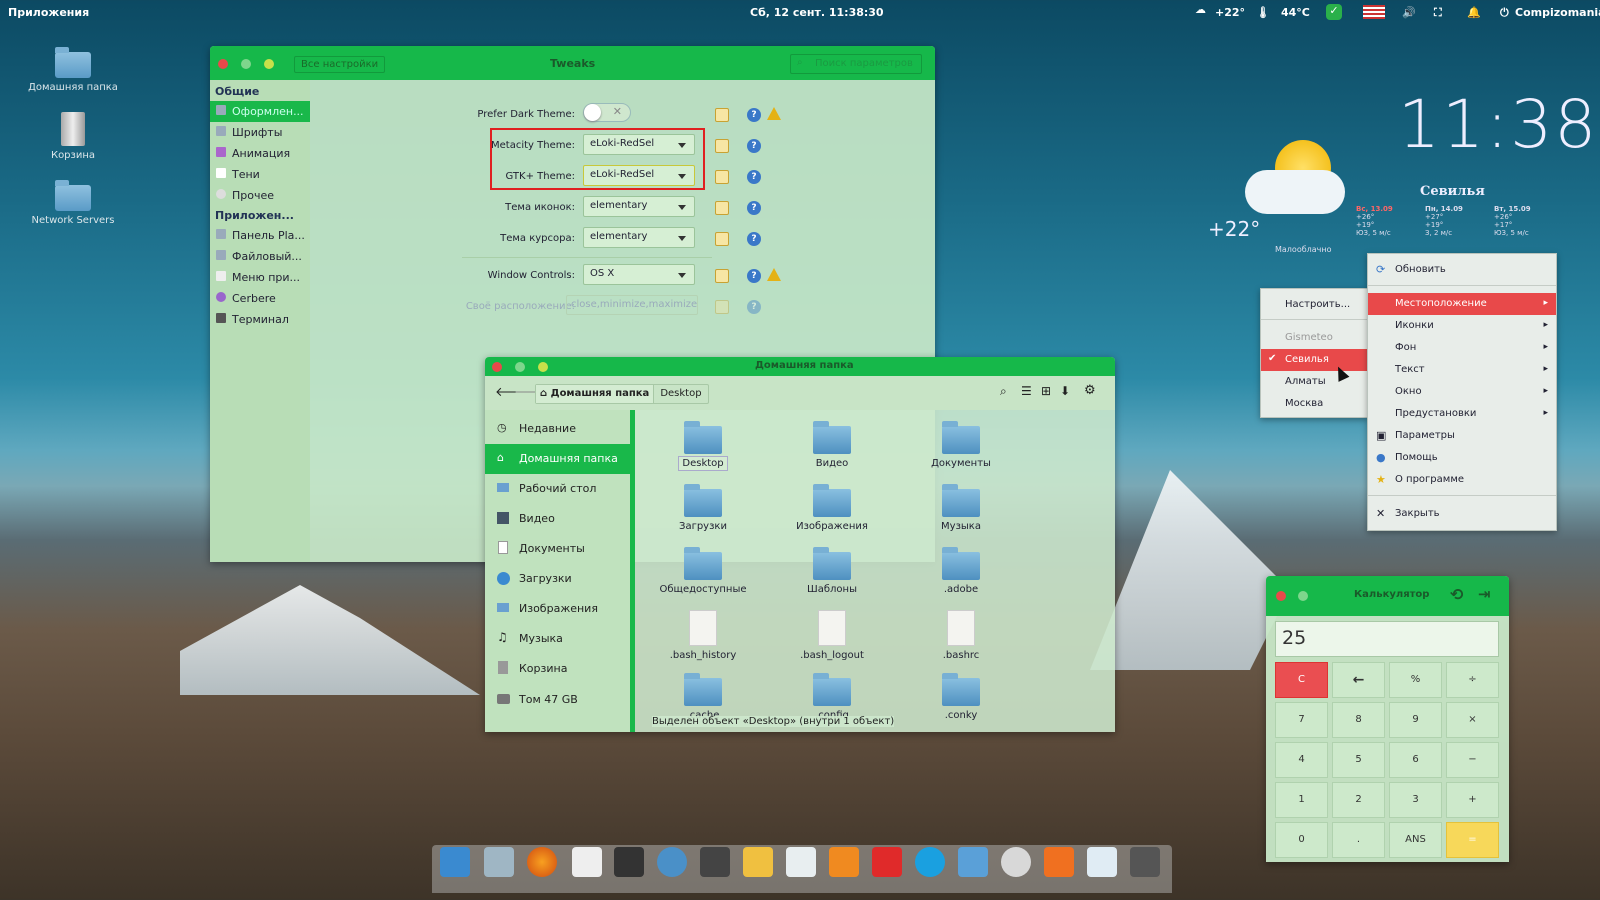 The height and width of the screenshot is (900, 1600). What do you see at coordinates (1438, 13) in the screenshot?
I see `network-icon: ⛶` at bounding box center [1438, 13].